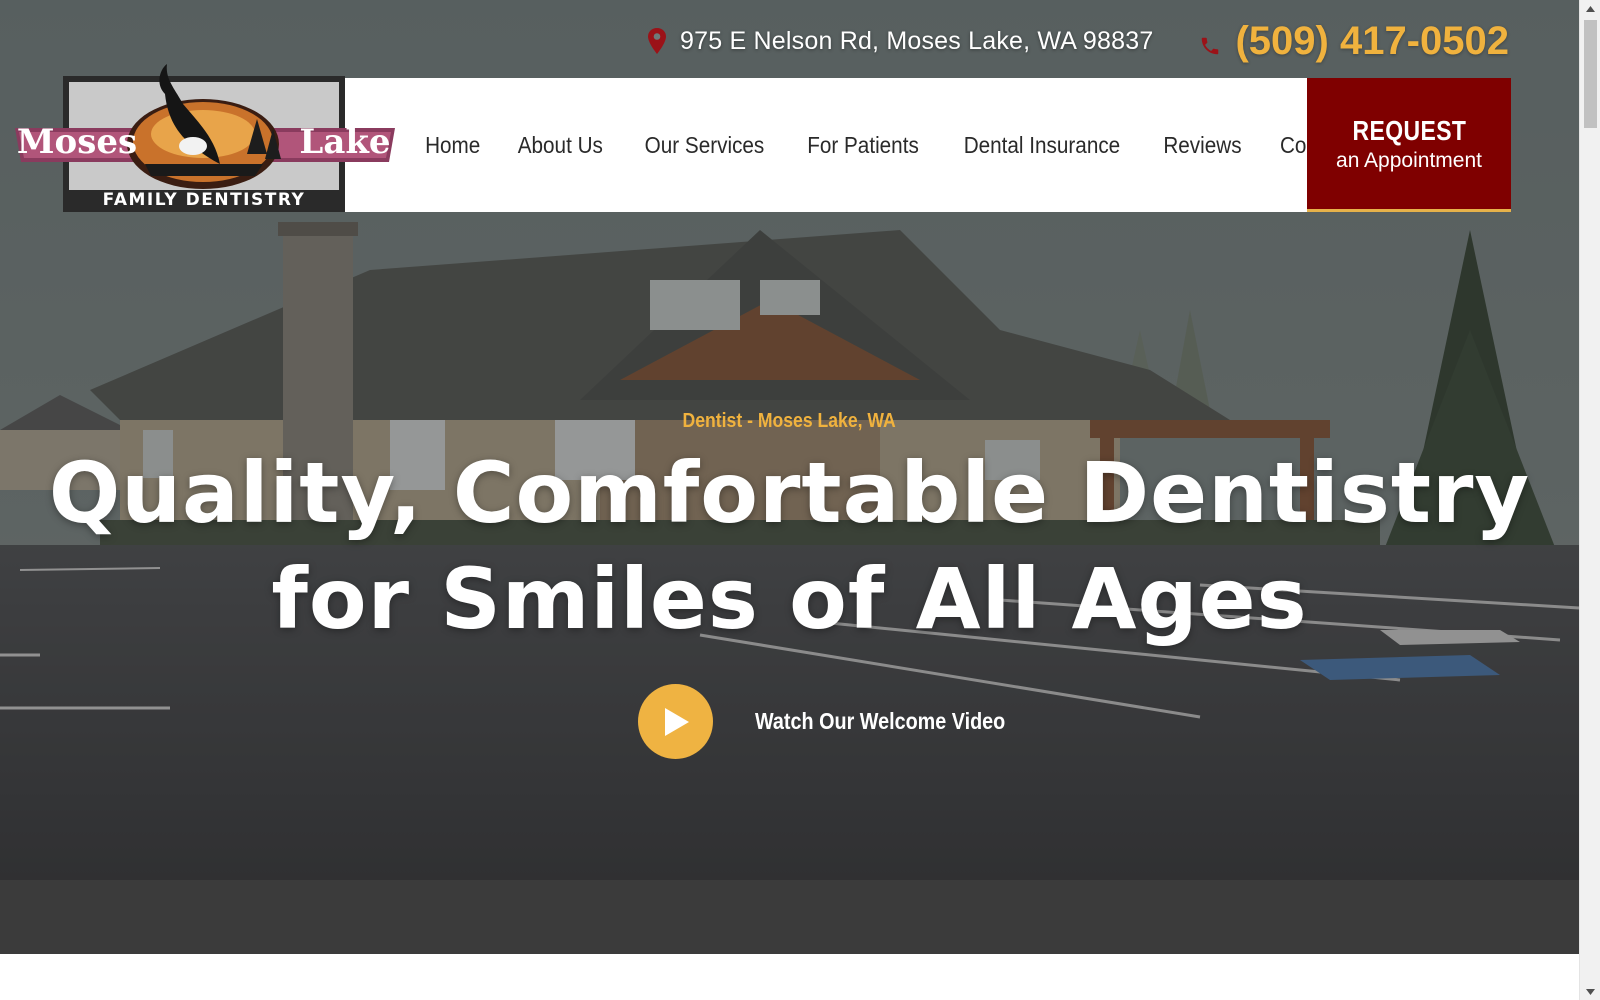  I want to click on play-icon, so click(676, 721).